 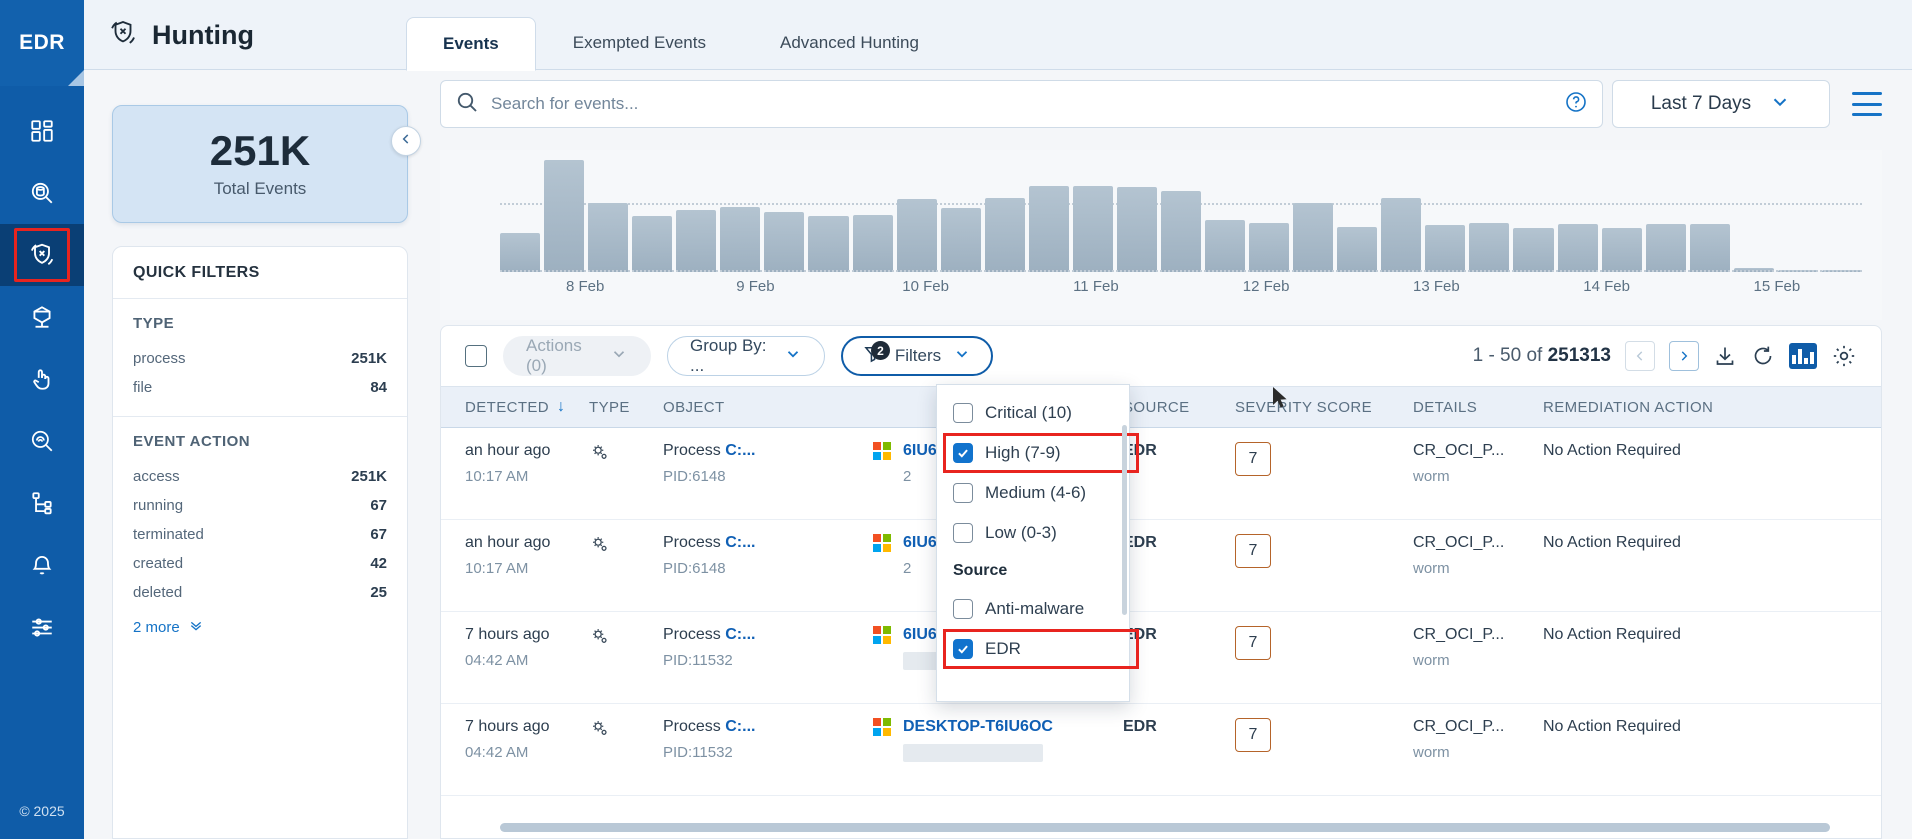 What do you see at coordinates (978, 726) in the screenshot?
I see `host-name-link: DESKTOP-T6IU6OC` at bounding box center [978, 726].